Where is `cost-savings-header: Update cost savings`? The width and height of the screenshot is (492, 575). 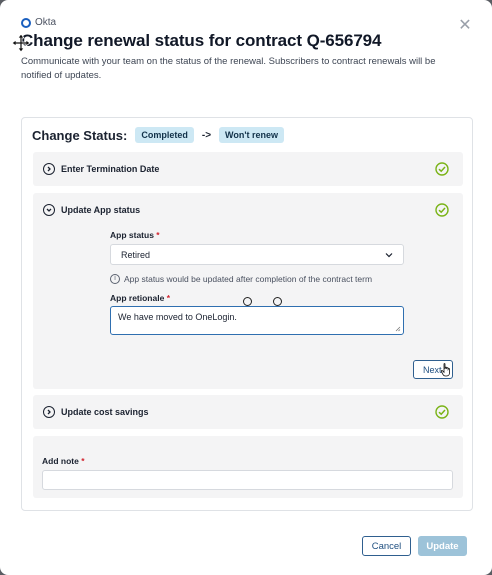
cost-savings-header: Update cost savings is located at coordinates (96, 412).